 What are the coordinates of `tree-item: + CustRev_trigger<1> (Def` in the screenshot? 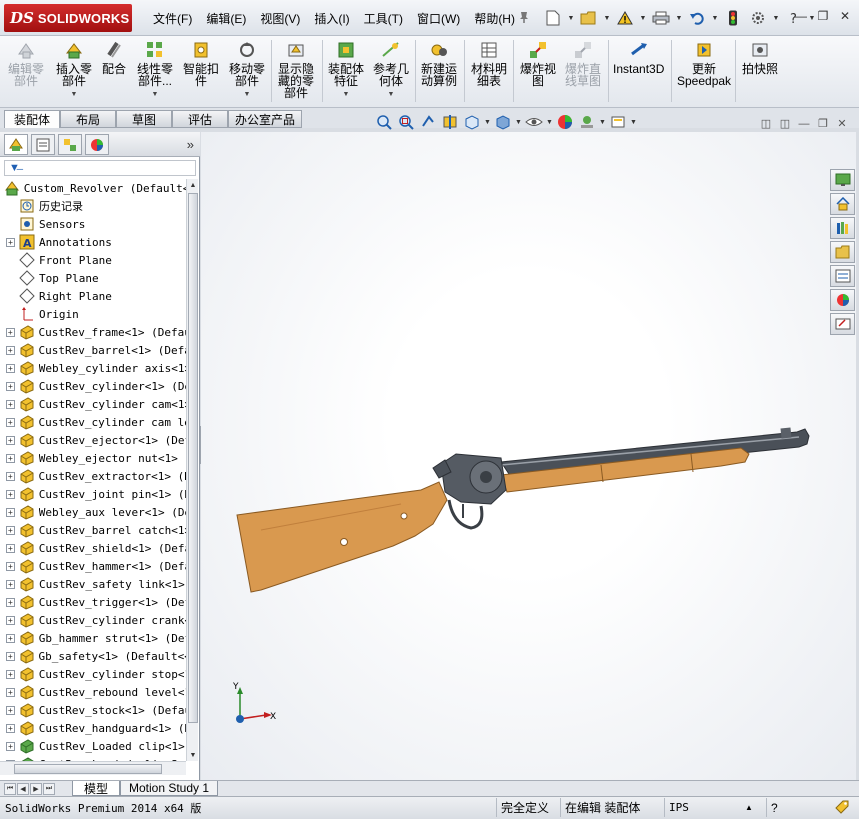 It's located at (93, 602).